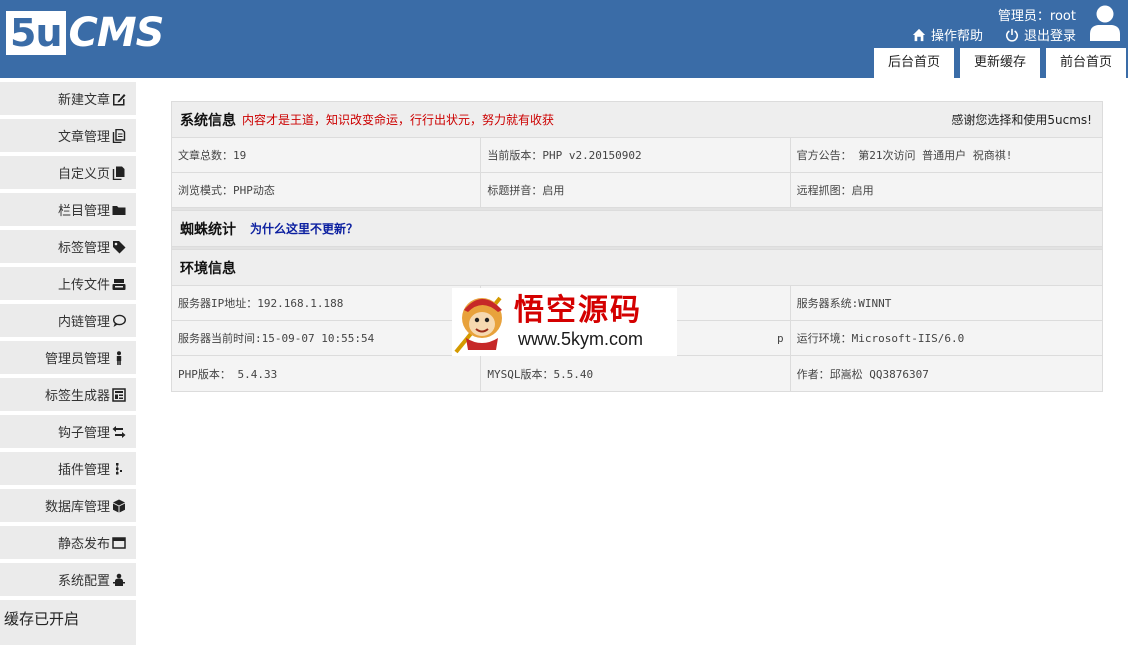  I want to click on table-cell: MYSQL版本：5.5.40, so click(636, 373).